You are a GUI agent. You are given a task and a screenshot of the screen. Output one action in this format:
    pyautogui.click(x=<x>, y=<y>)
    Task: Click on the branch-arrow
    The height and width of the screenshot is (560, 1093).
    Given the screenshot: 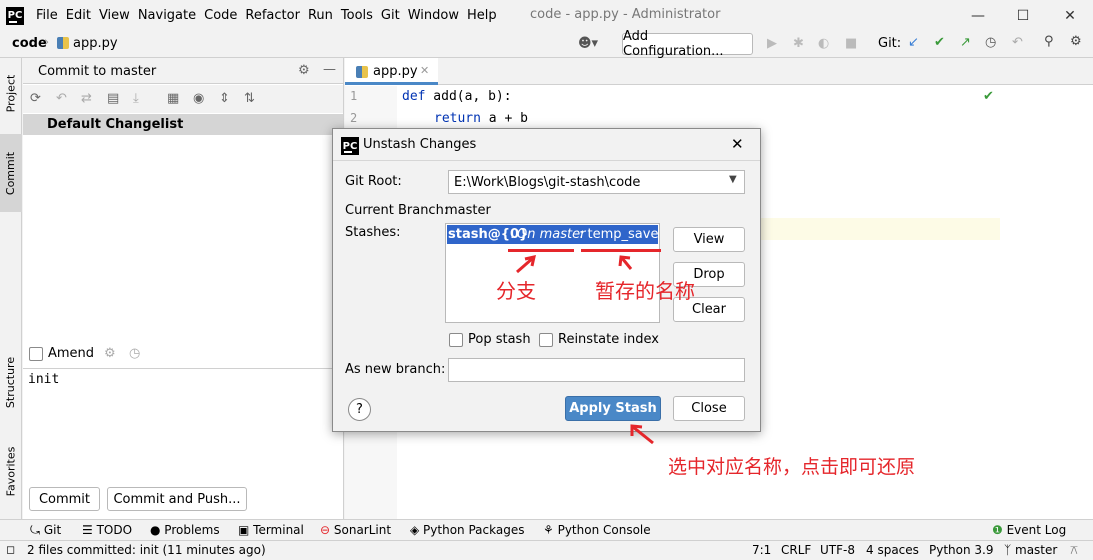 What is the action you would take?
    pyautogui.click(x=525, y=265)
    